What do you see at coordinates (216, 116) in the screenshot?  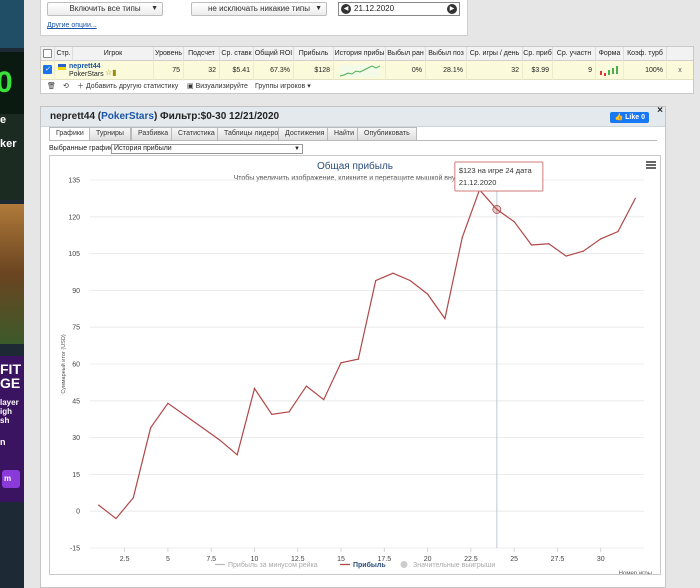 I see `title-filter: ) Фильтр:$0-30 12/21/2020` at bounding box center [216, 116].